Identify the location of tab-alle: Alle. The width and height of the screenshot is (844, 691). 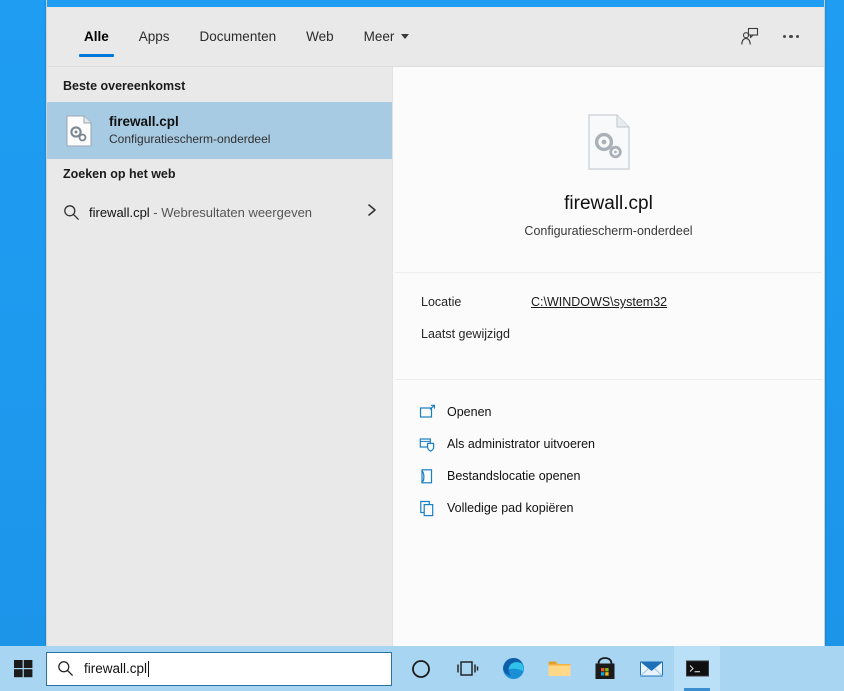
(96, 36).